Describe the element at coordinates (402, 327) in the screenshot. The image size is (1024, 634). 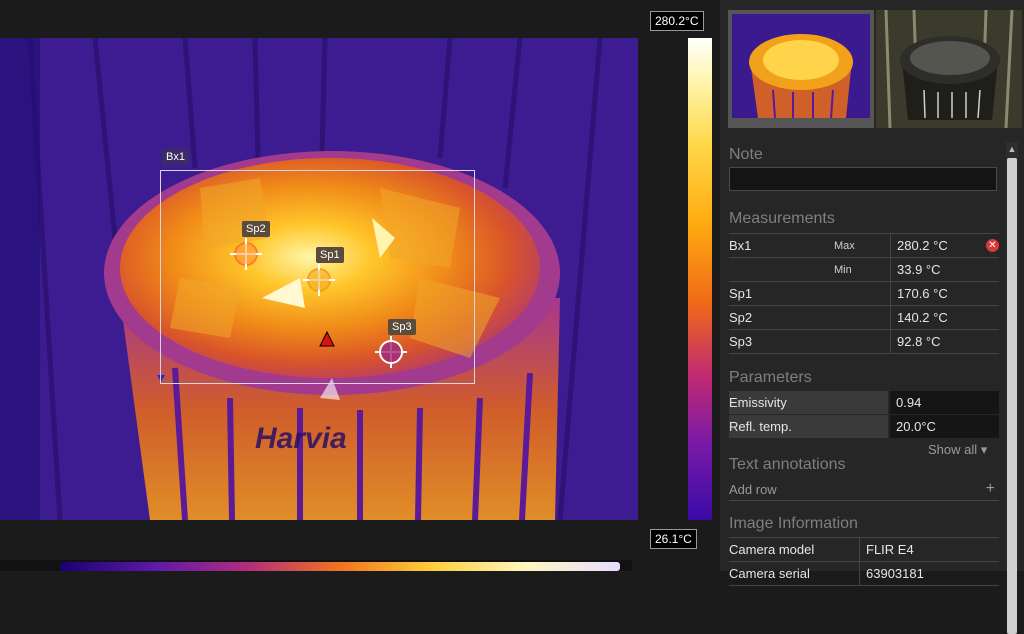
I see `spot-label-sp3: Sp3` at that location.